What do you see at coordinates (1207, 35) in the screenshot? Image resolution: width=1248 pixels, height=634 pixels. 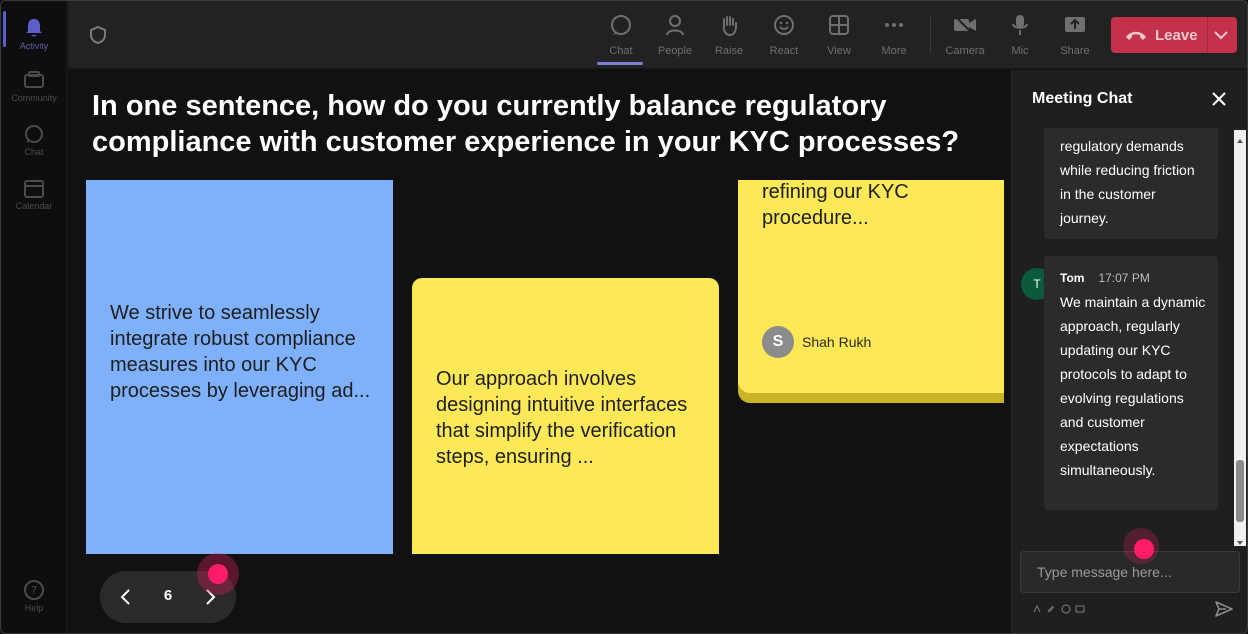 I see `leave-button-separator` at bounding box center [1207, 35].